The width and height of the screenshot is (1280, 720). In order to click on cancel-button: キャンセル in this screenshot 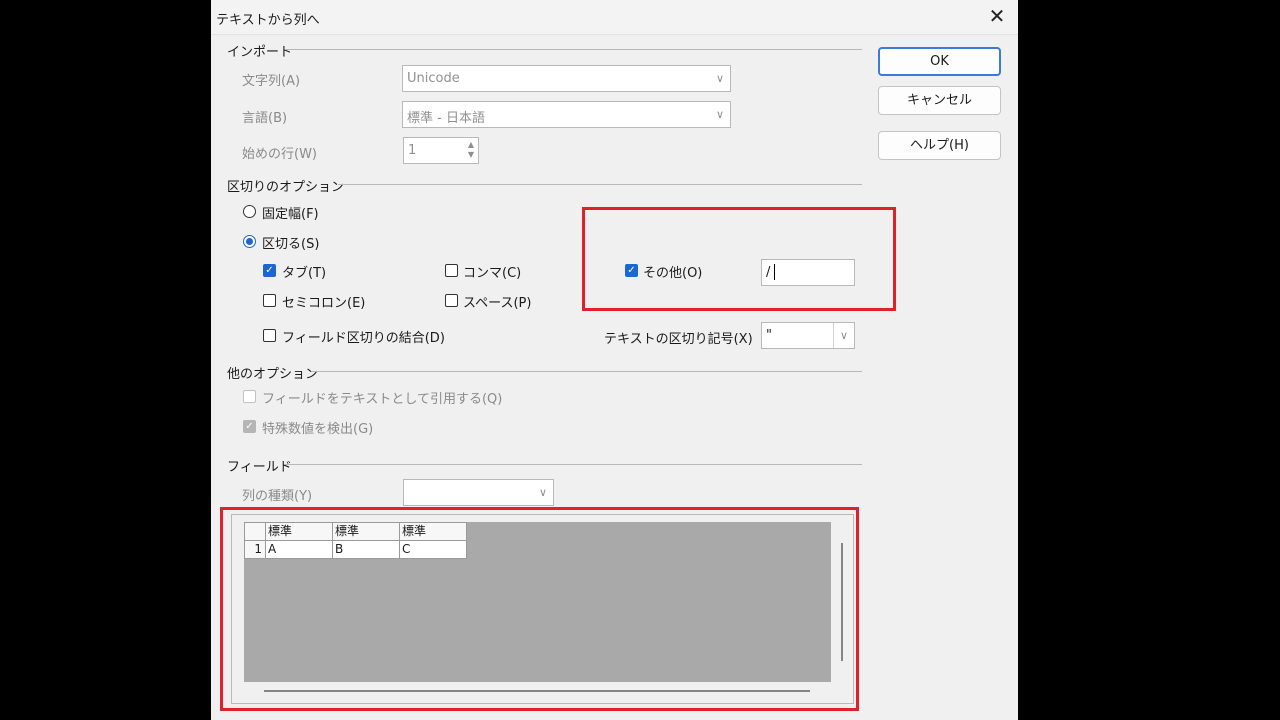, I will do `click(939, 100)`.